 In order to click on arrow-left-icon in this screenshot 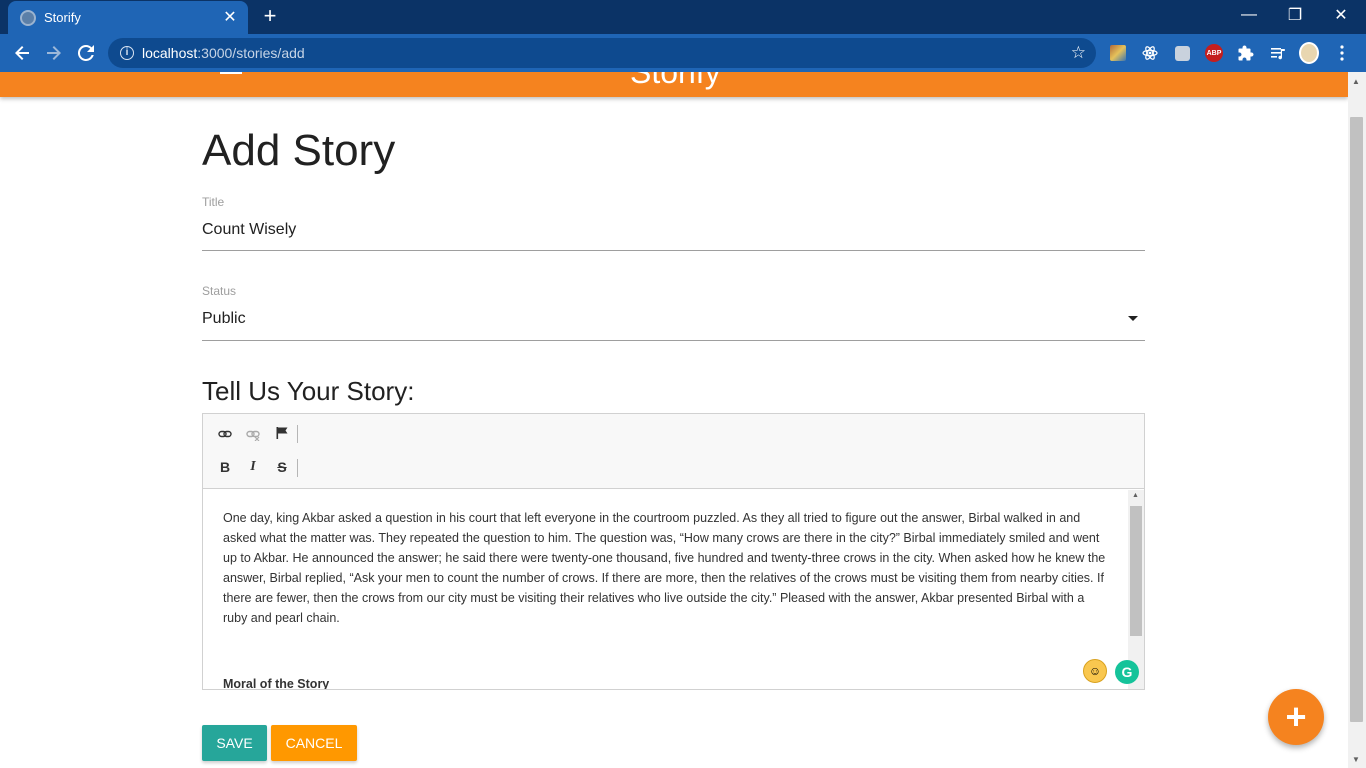, I will do `click(22, 53)`.